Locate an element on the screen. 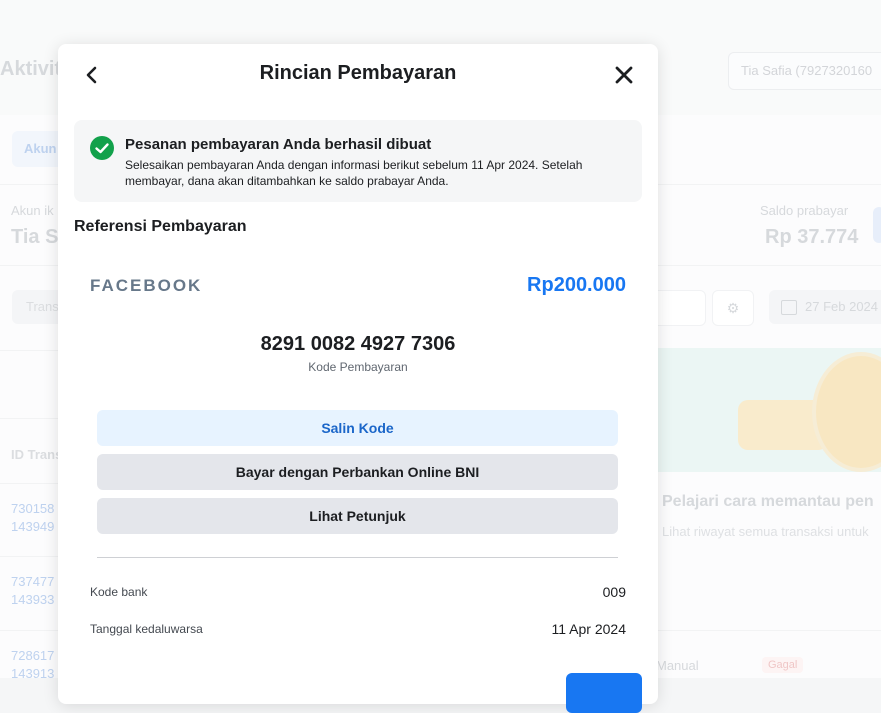  expiry-date-label: Tanggal kedaluwarsa is located at coordinates (146, 629).